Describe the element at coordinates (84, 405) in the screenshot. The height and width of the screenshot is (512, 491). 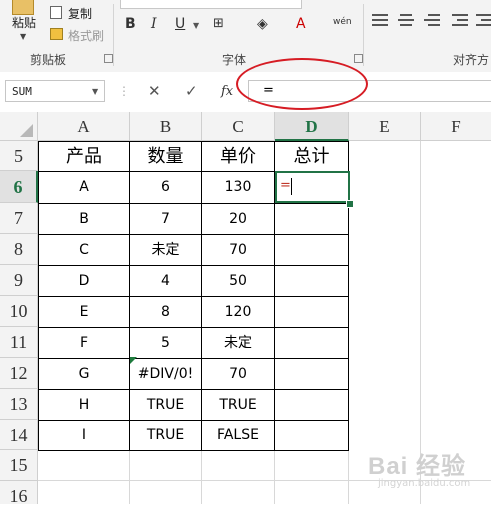
I see `table-cell: H` at that location.